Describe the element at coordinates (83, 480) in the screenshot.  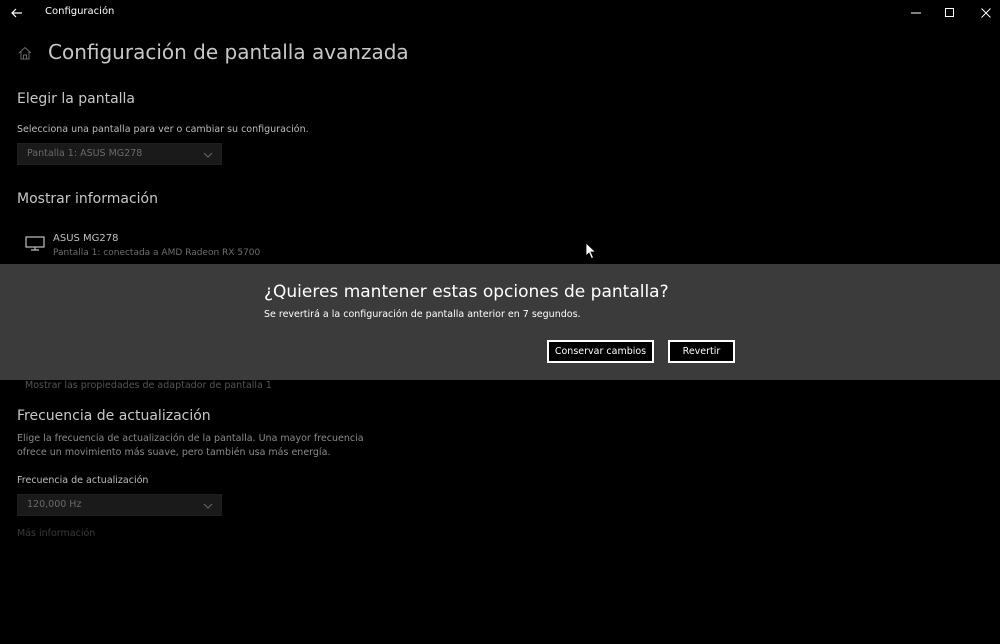
I see `refresh-rate-label: Frecuencia de actualización` at that location.